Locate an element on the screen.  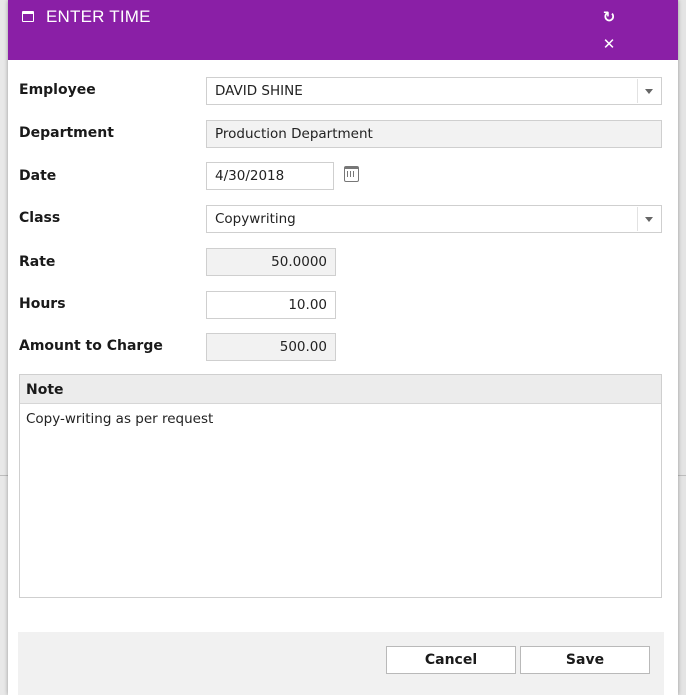
dialog-title: ENTER TIME is located at coordinates (98, 16).